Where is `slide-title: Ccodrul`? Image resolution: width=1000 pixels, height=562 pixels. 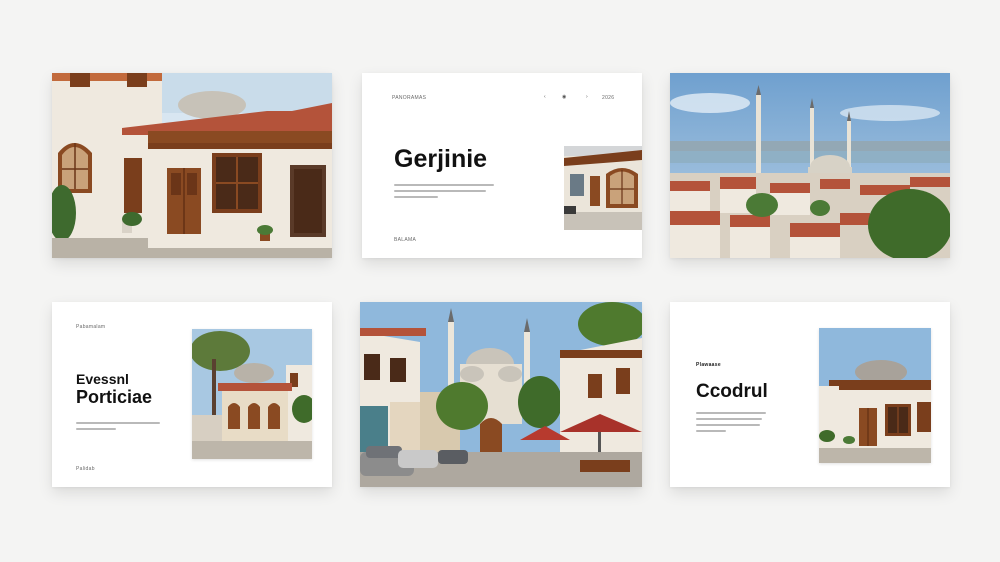 slide-title: Ccodrul is located at coordinates (732, 391).